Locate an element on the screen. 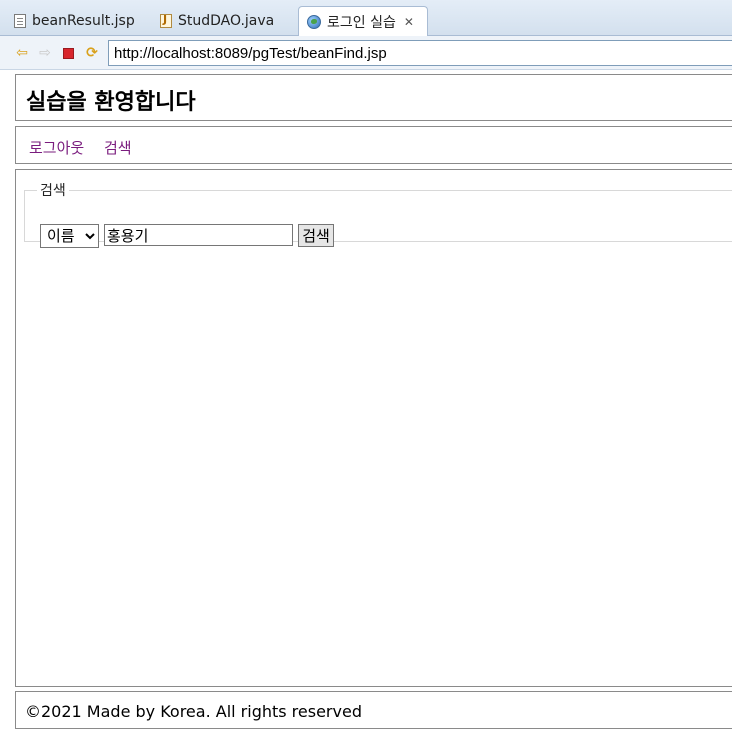 The image size is (732, 752). globe-icon is located at coordinates (314, 22).